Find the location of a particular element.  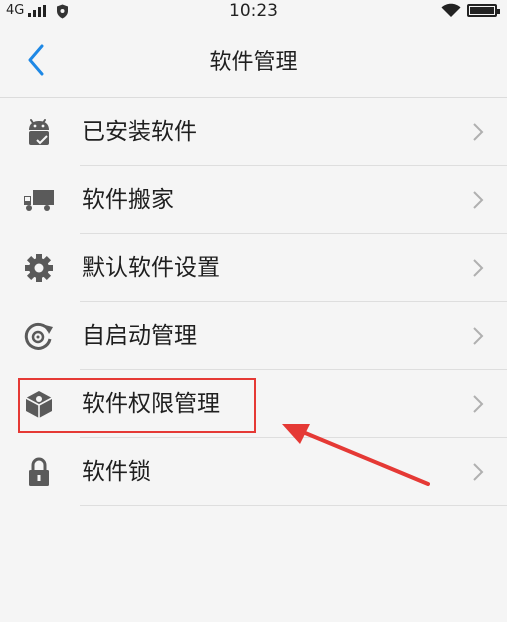

status-time: 10:23 is located at coordinates (253, 11).